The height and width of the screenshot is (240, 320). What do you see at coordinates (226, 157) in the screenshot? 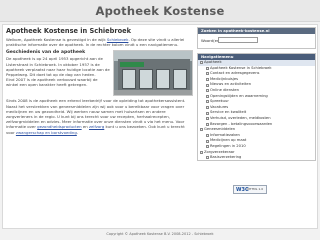
I see `nav-item-label: Basisverzekering` at bounding box center [226, 157].